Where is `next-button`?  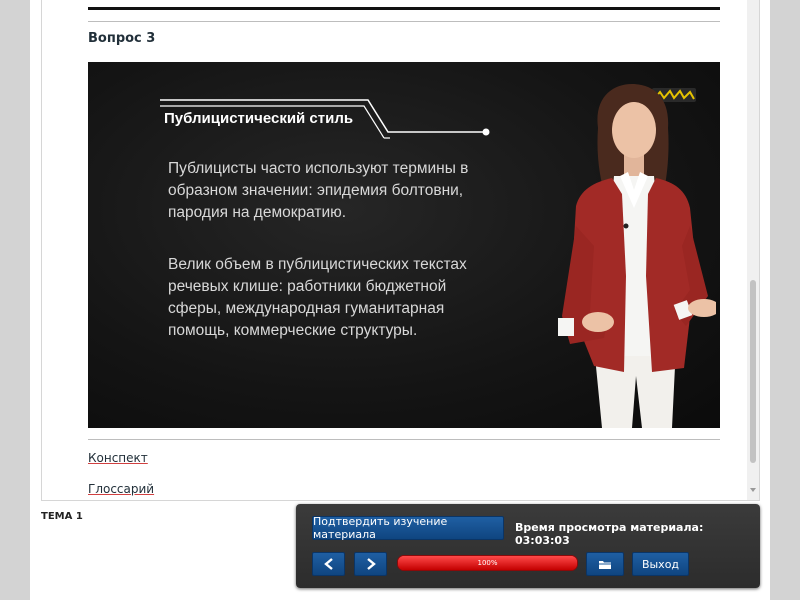
next-button is located at coordinates (370, 564).